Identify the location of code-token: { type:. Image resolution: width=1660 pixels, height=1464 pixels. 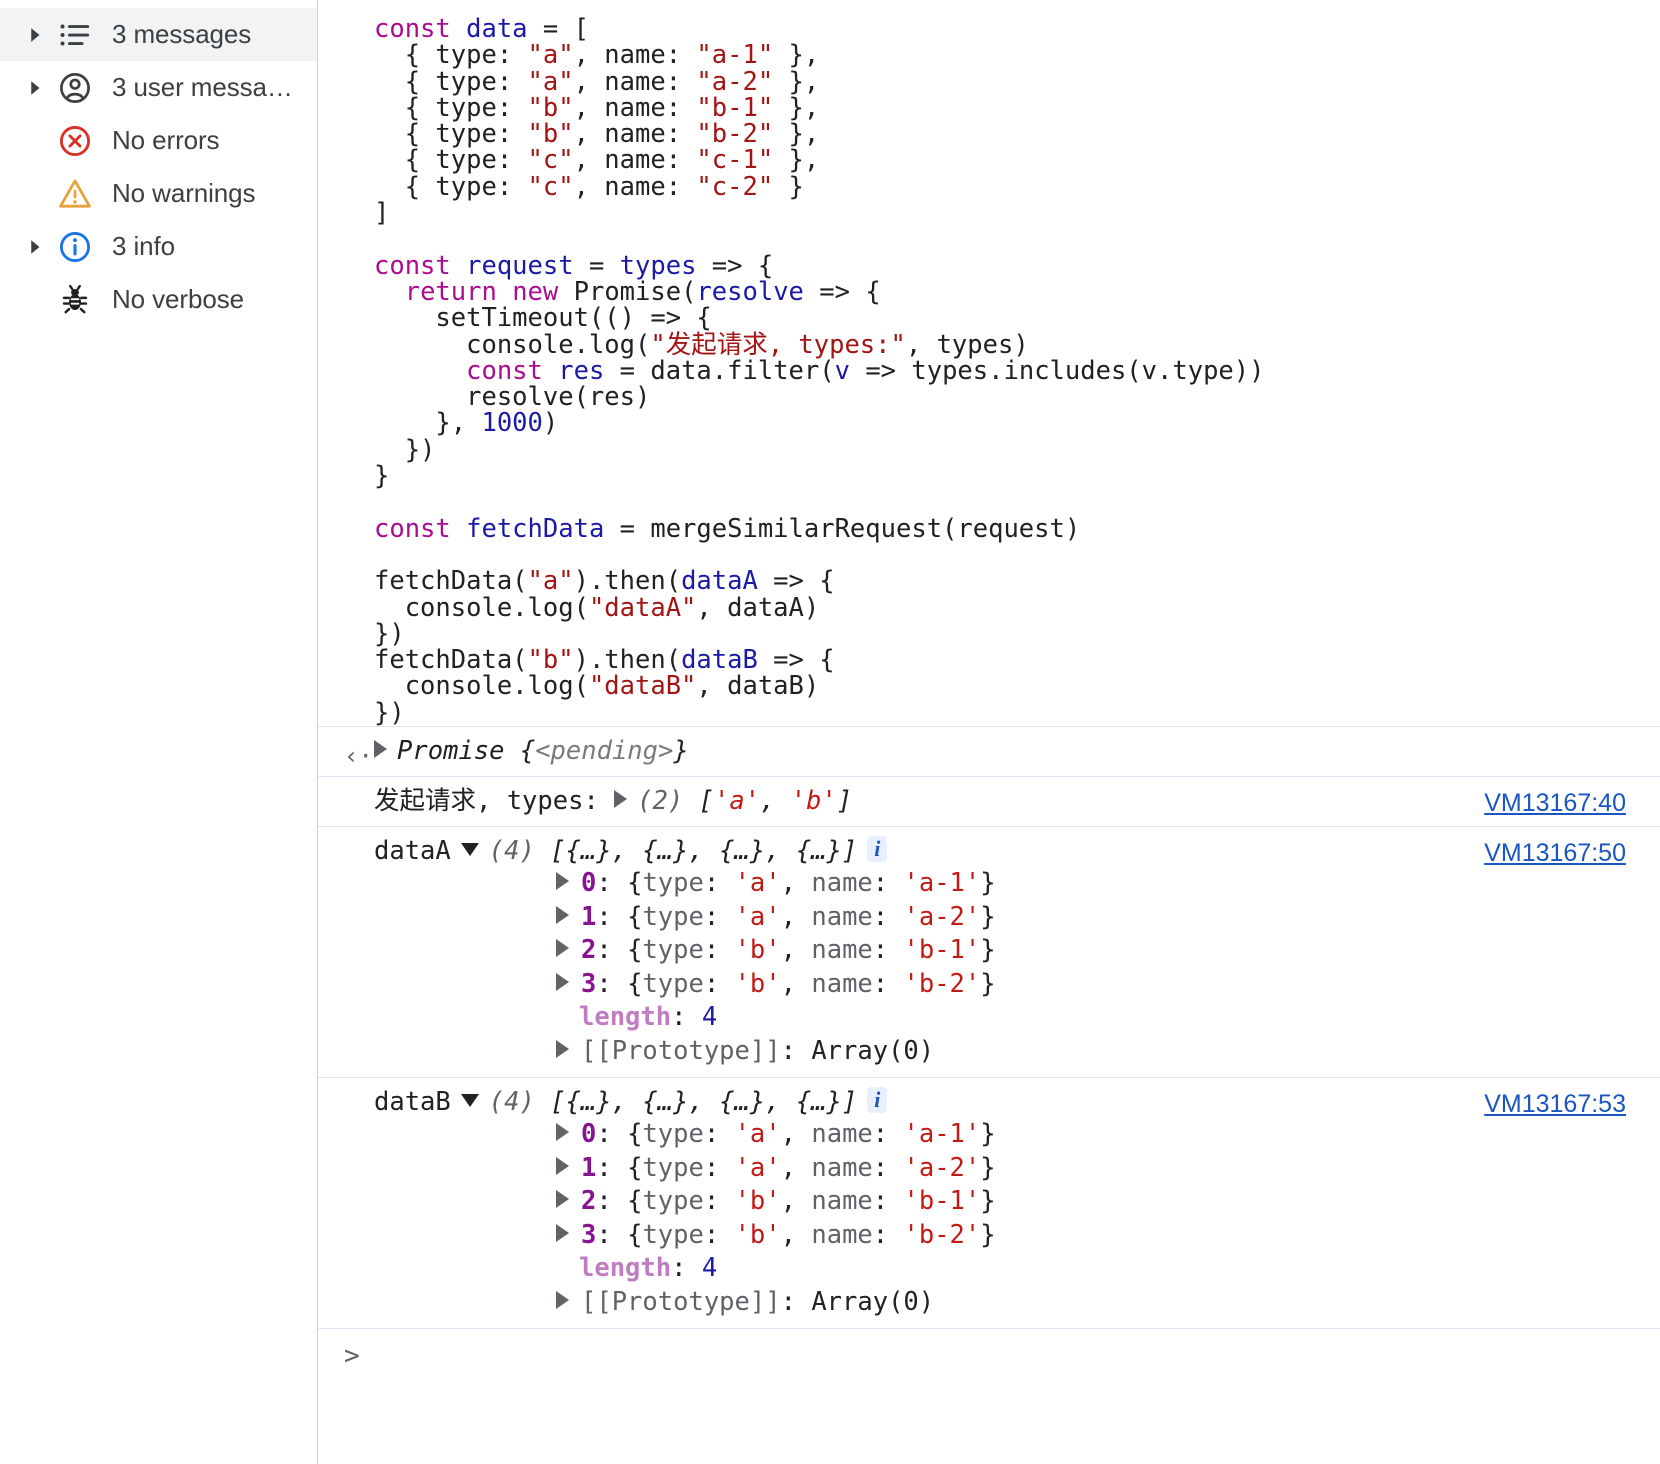
(451, 186).